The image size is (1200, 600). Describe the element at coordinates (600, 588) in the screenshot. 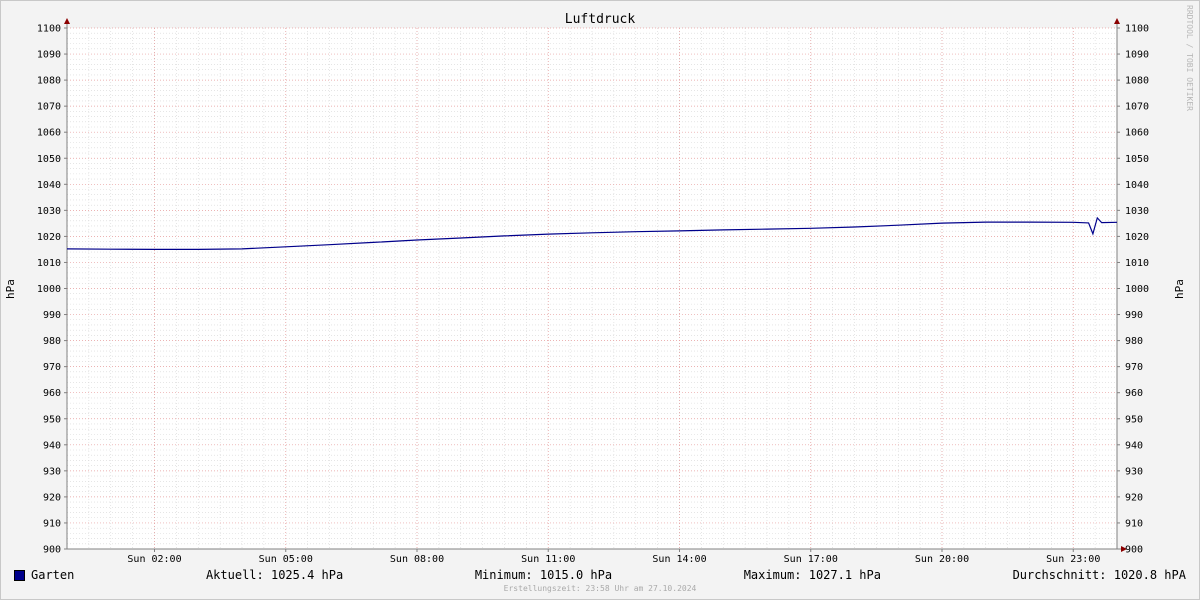

I see `creation-timestamp: Erstellungszeit: 23:58 Uhr am 27.10.2024` at that location.